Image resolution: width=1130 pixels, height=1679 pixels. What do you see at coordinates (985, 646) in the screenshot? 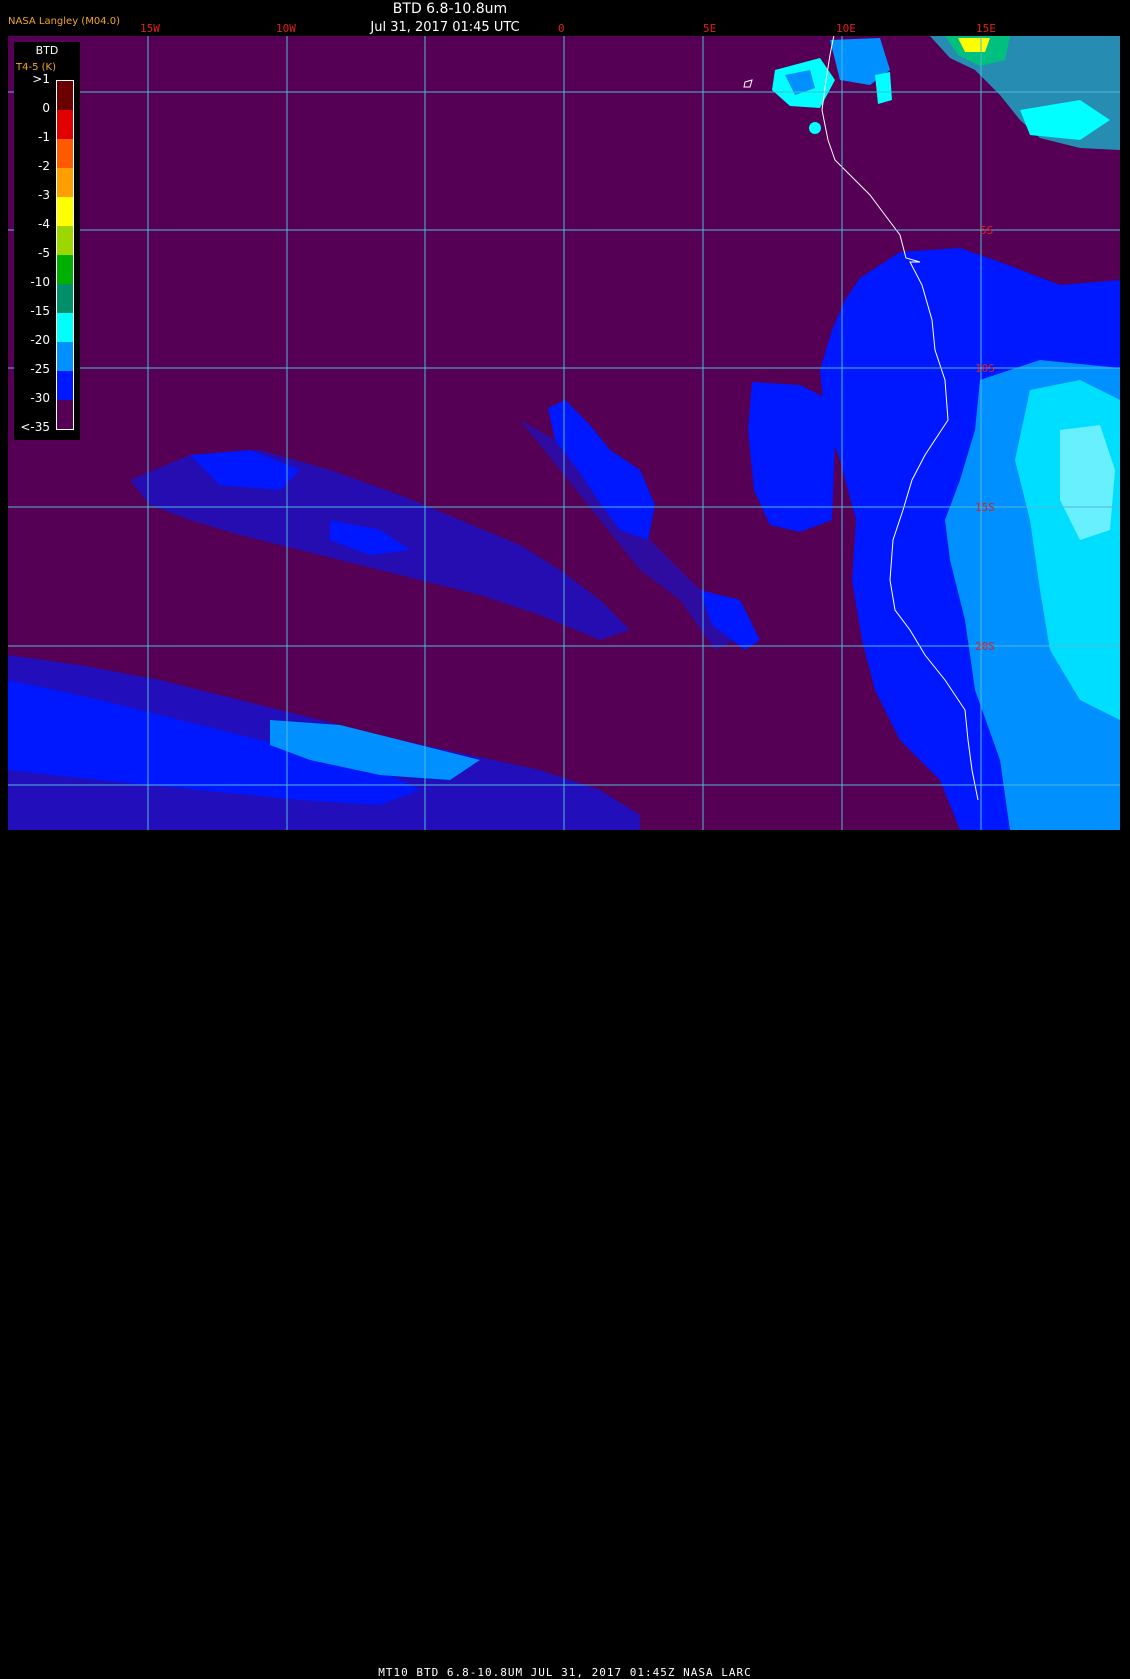
I see `lat-label-20s: 20S` at bounding box center [985, 646].